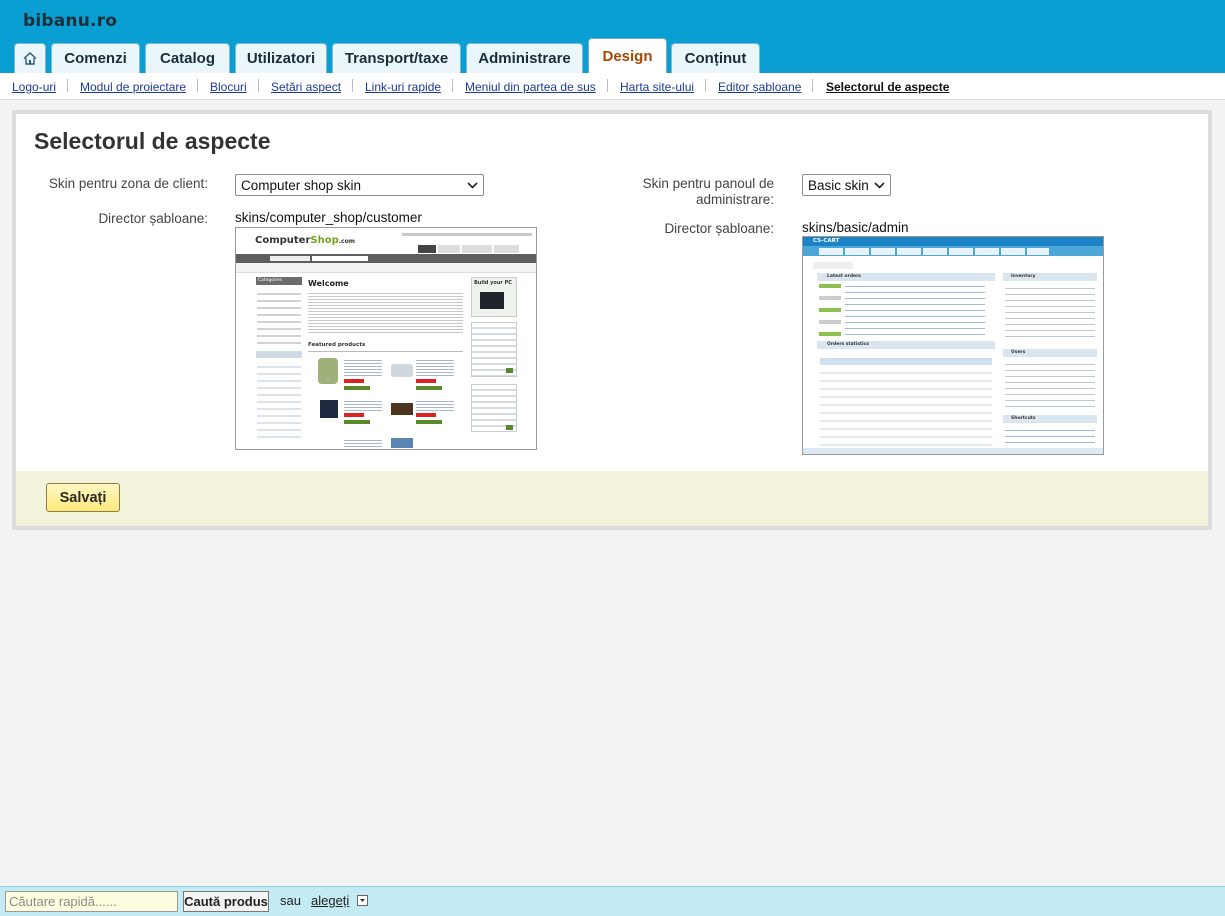 This screenshot has height=916, width=1225. What do you see at coordinates (133, 87) in the screenshot?
I see `subnav-modul-proiectare: Modul de proiectare` at bounding box center [133, 87].